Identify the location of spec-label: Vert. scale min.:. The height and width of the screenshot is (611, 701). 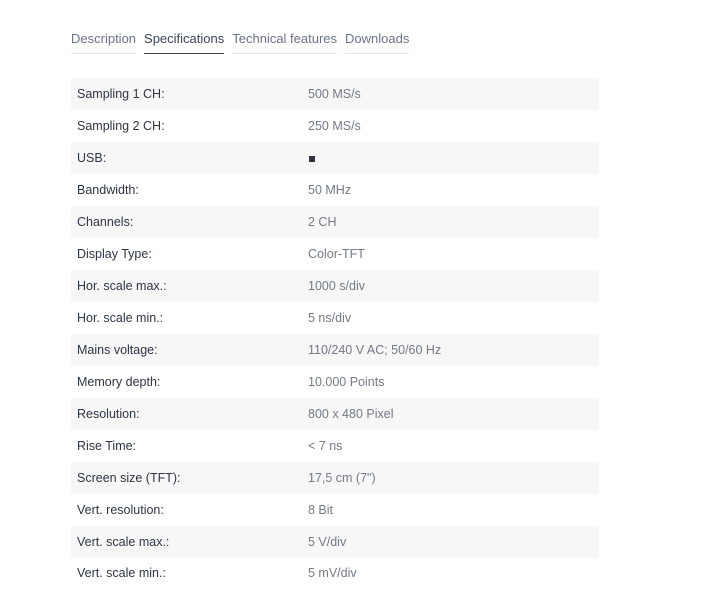
(121, 573).